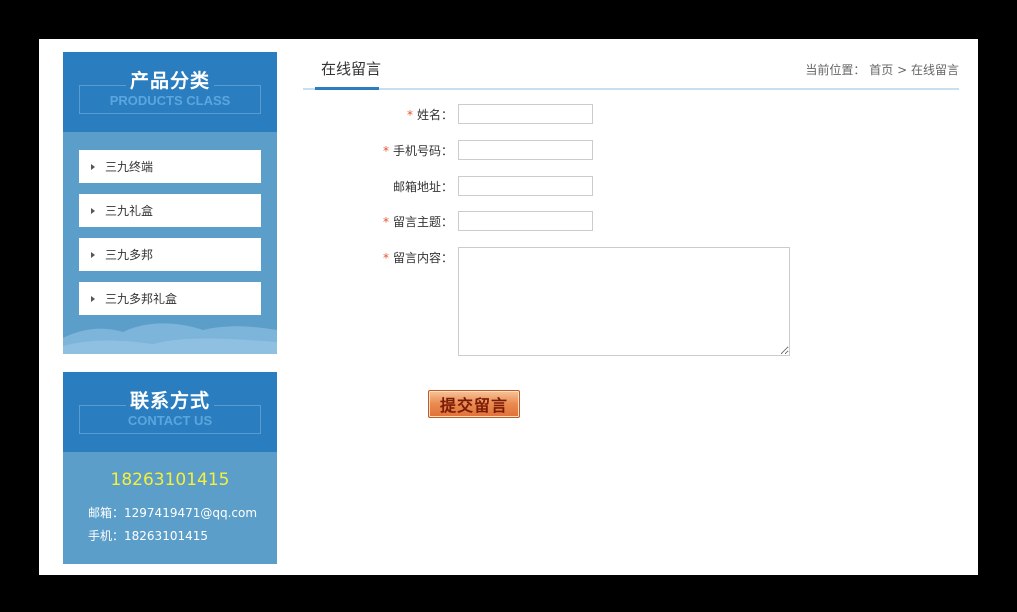 The height and width of the screenshot is (612, 1017). Describe the element at coordinates (166, 536) in the screenshot. I see `mobile-value: 18263101415` at that location.